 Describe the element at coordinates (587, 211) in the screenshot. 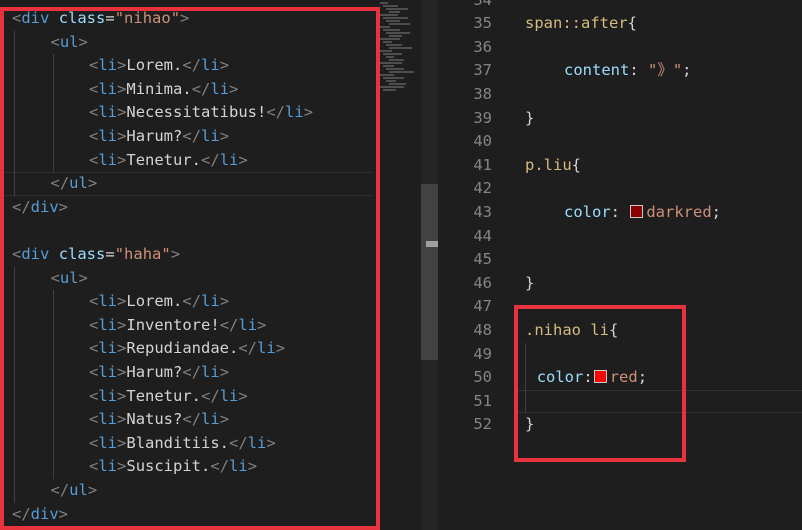

I see `code-token: color` at that location.